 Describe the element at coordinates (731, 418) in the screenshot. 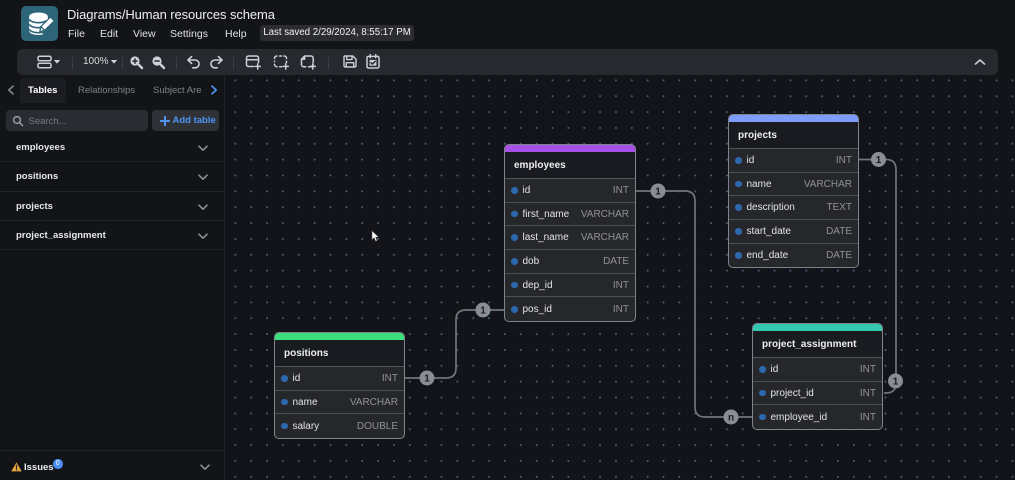

I see `svg-text: n` at that location.